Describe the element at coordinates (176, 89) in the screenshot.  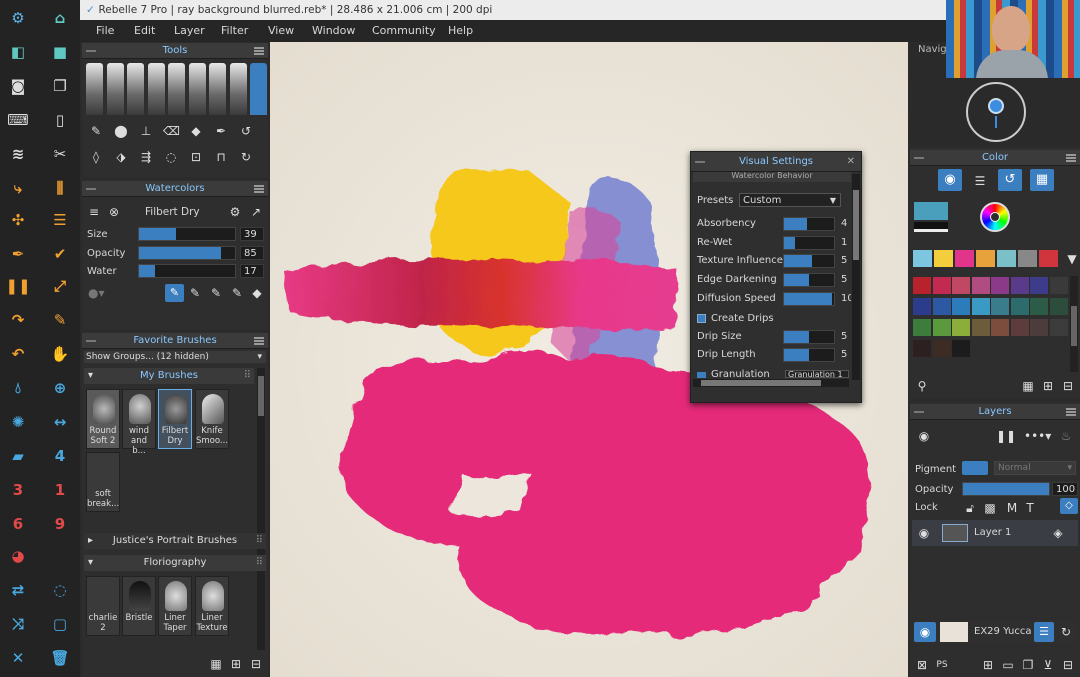
I see `tool-marker-icon` at that location.